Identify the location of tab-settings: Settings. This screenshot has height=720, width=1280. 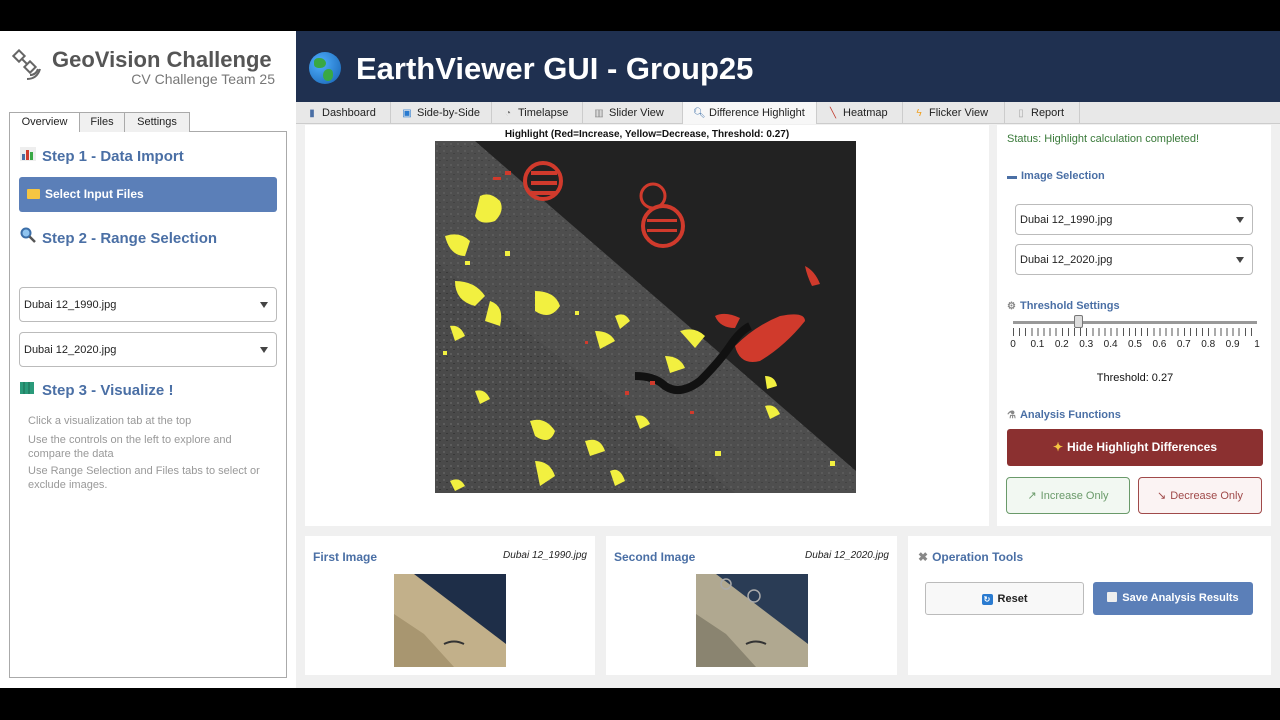
(157, 122).